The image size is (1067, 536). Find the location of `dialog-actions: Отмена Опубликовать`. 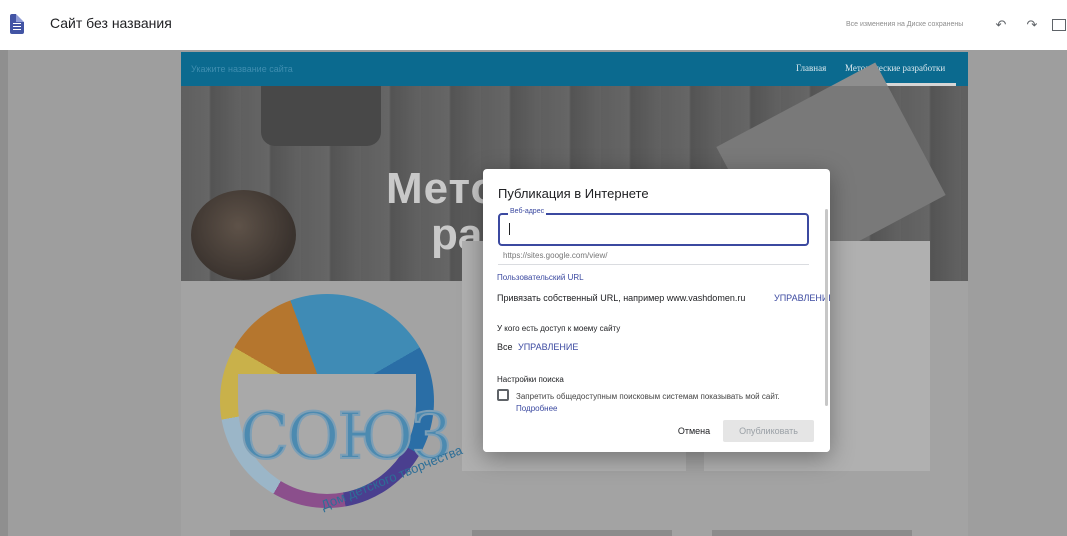

dialog-actions: Отмена Опубликовать is located at coordinates (656, 433).